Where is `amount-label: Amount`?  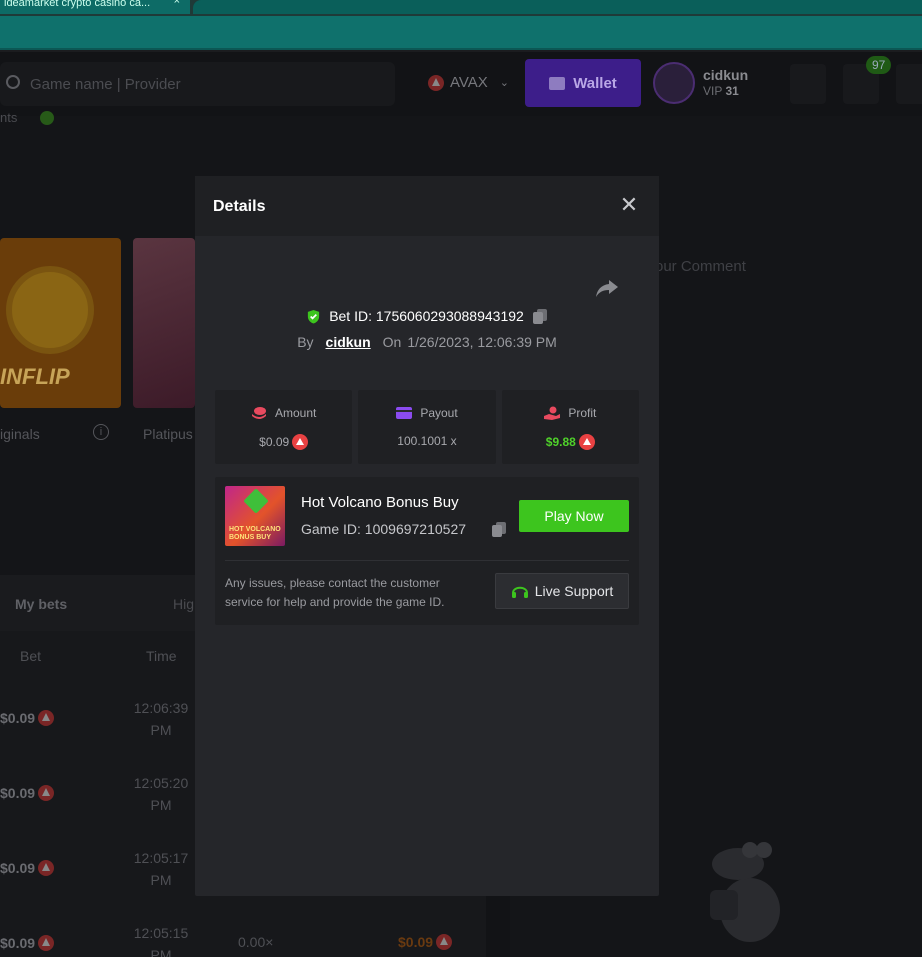 amount-label: Amount is located at coordinates (295, 413).